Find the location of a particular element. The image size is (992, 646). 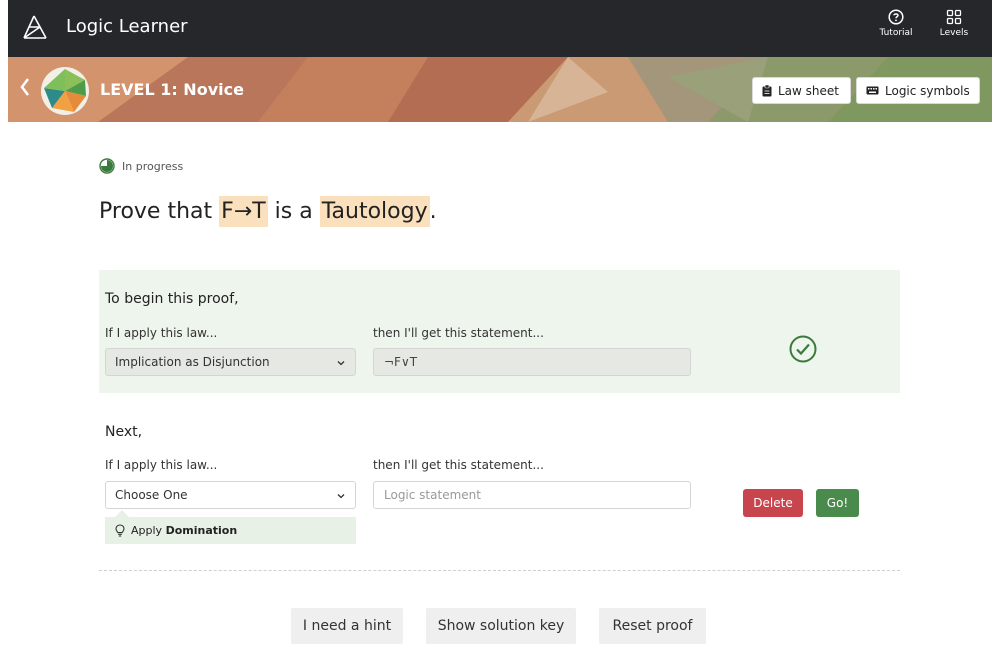

expression-highlight: F→T is located at coordinates (243, 211).